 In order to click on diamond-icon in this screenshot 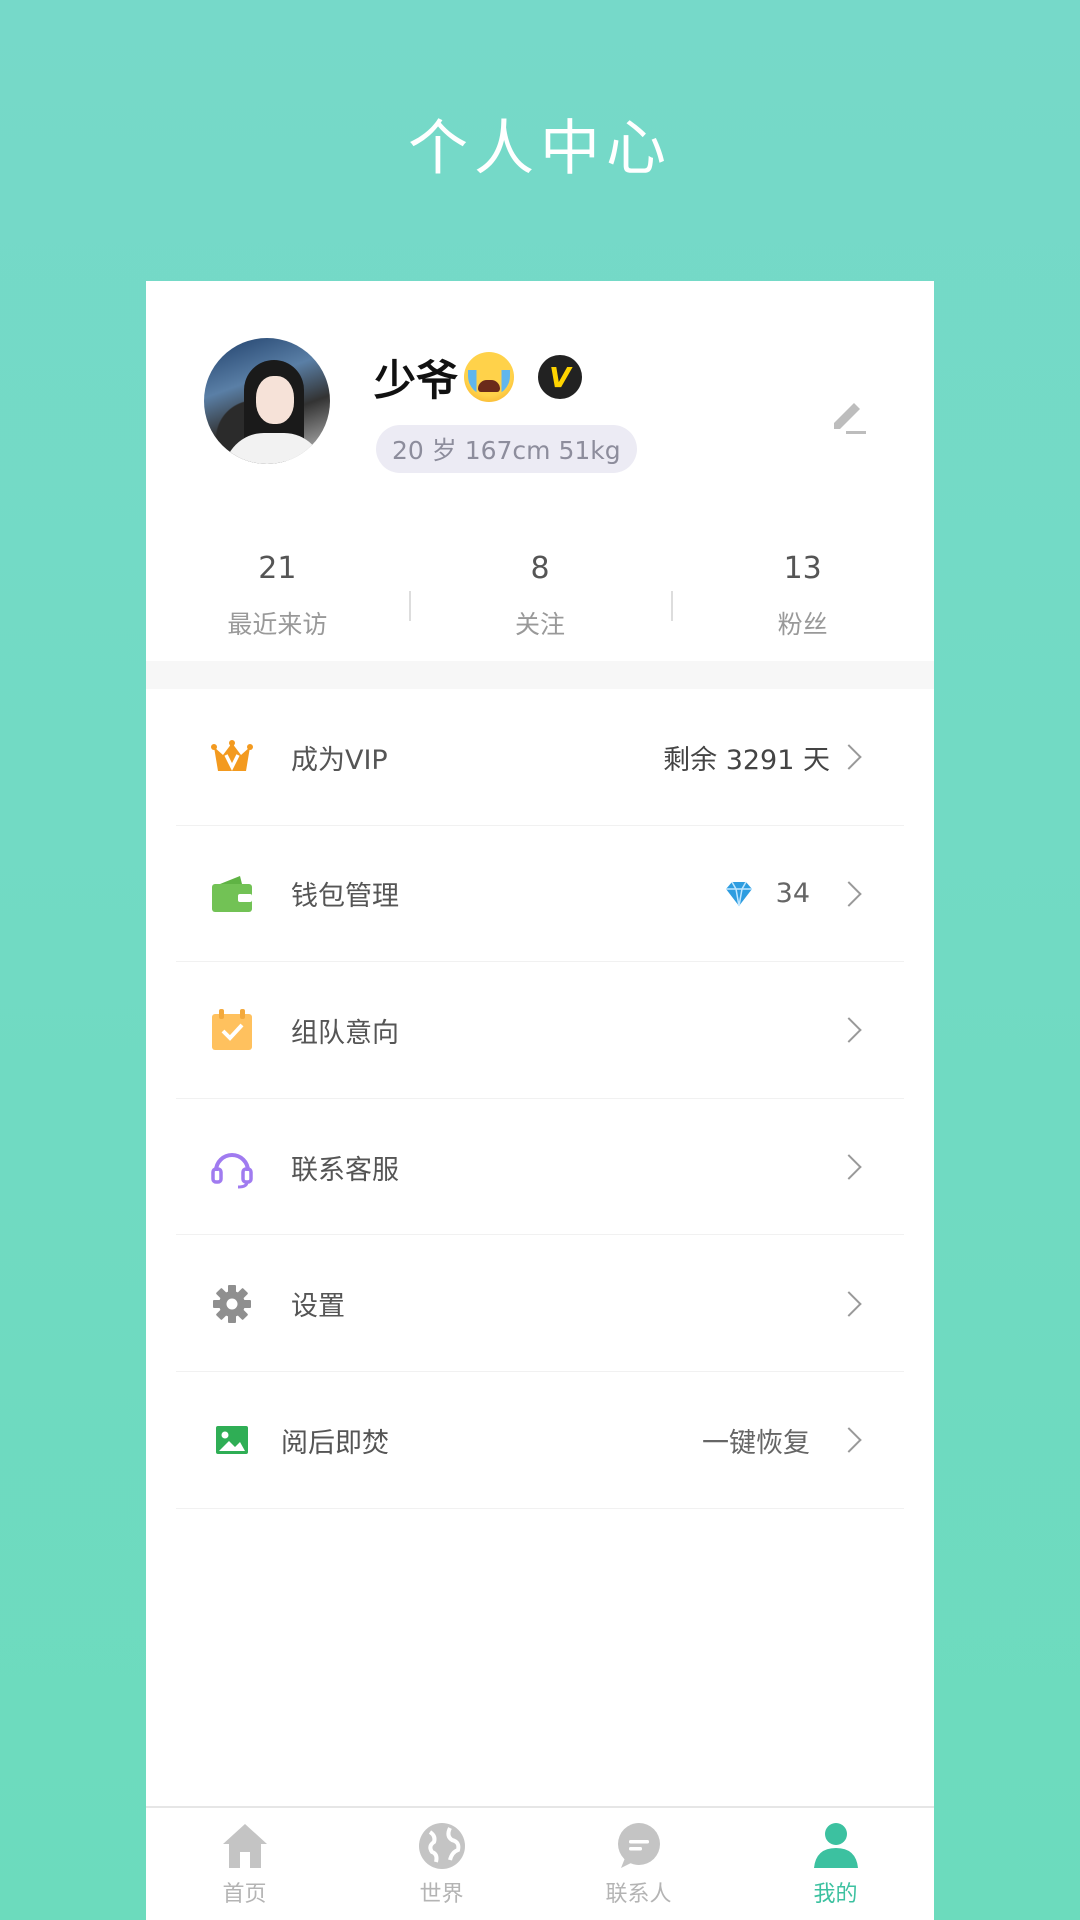, I will do `click(739, 894)`.